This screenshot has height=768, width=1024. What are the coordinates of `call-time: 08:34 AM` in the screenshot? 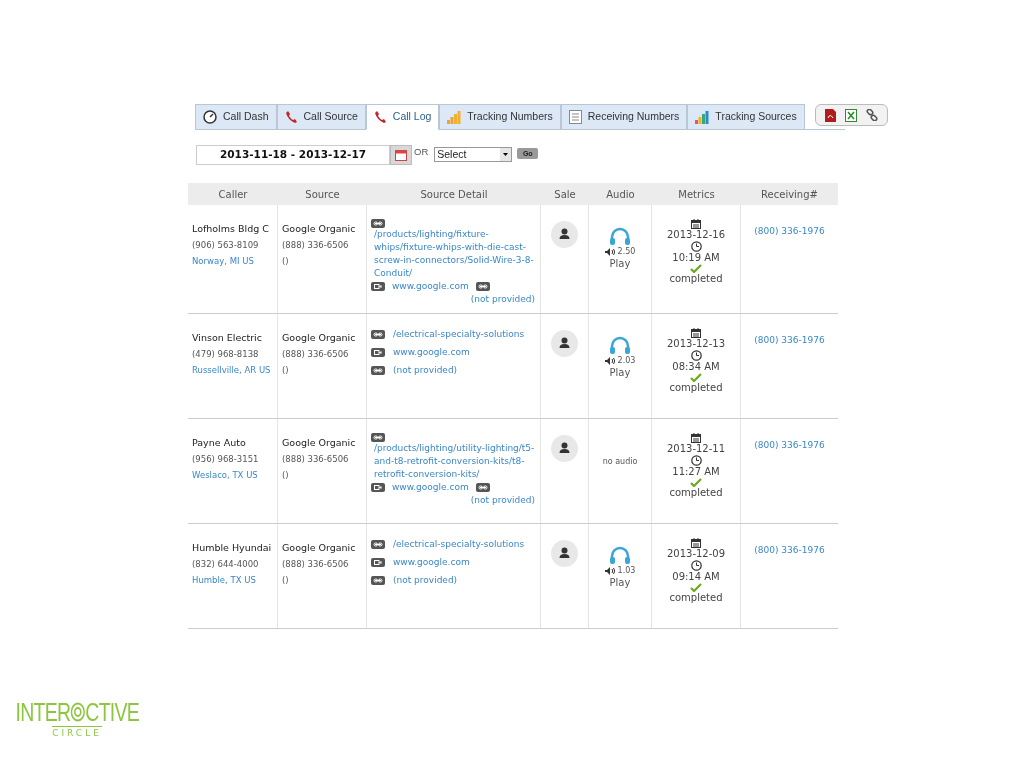 It's located at (696, 367).